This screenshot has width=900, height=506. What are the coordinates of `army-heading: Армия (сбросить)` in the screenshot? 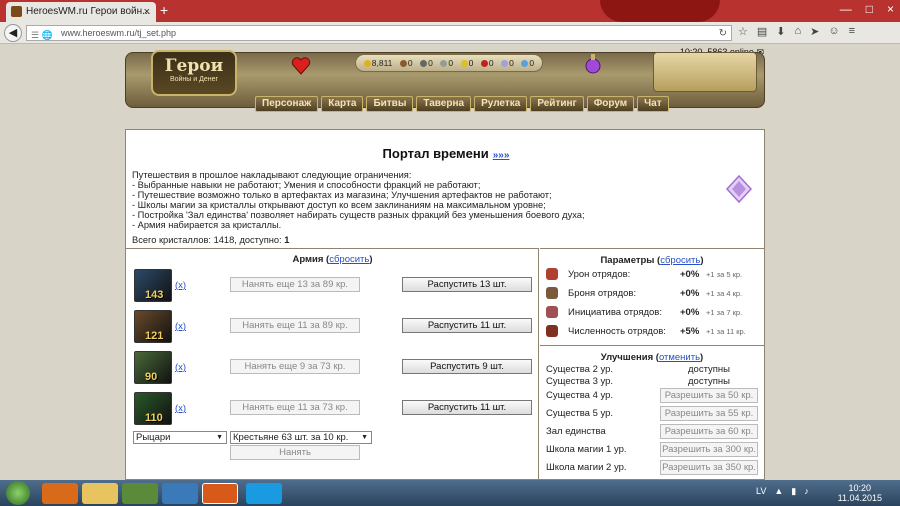 It's located at (332, 259).